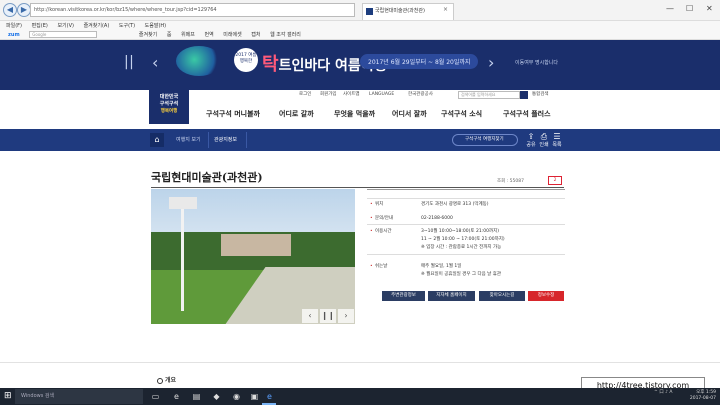 The image size is (720, 405). Describe the element at coordinates (461, 274) in the screenshot. I see `info-note: ※ 월요일이 공휴일일 경우 그 다음 날 휴관` at that location.